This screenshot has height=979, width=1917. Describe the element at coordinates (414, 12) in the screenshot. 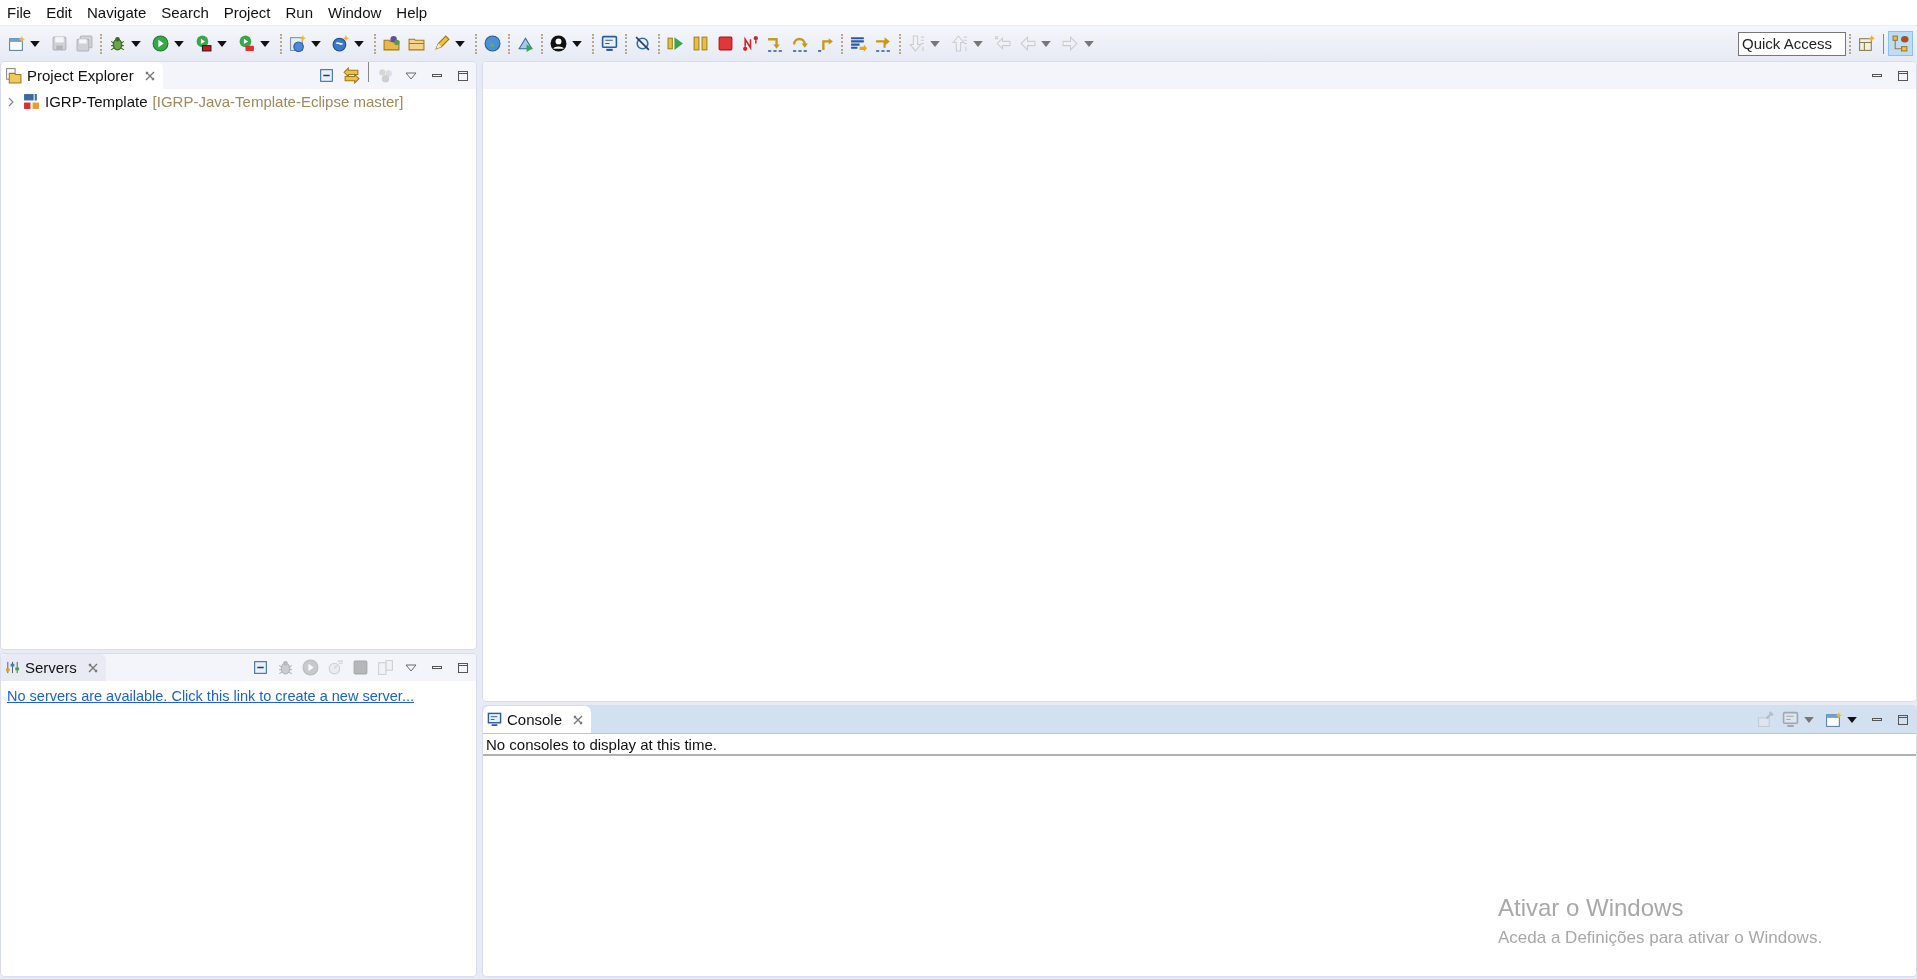

I see `menu-item: Help` at that location.